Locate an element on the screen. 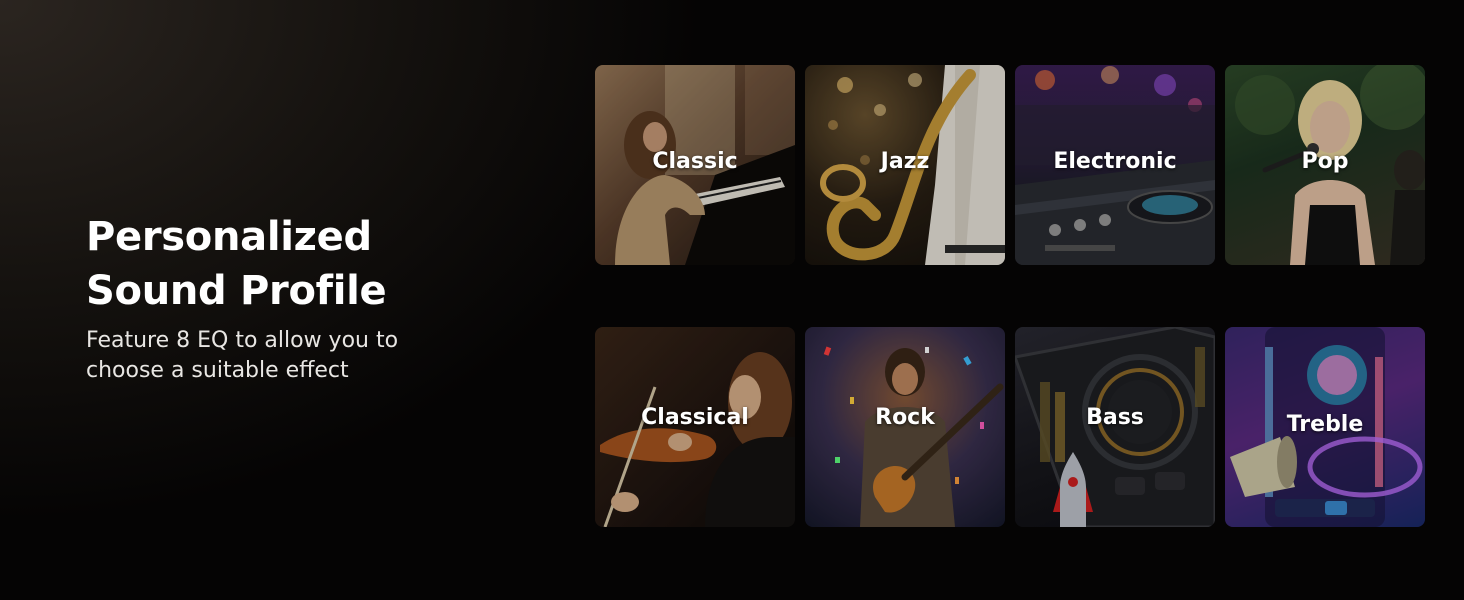 This screenshot has width=1464, height=600. eq-preset-jazz: Jazz is located at coordinates (905, 165).